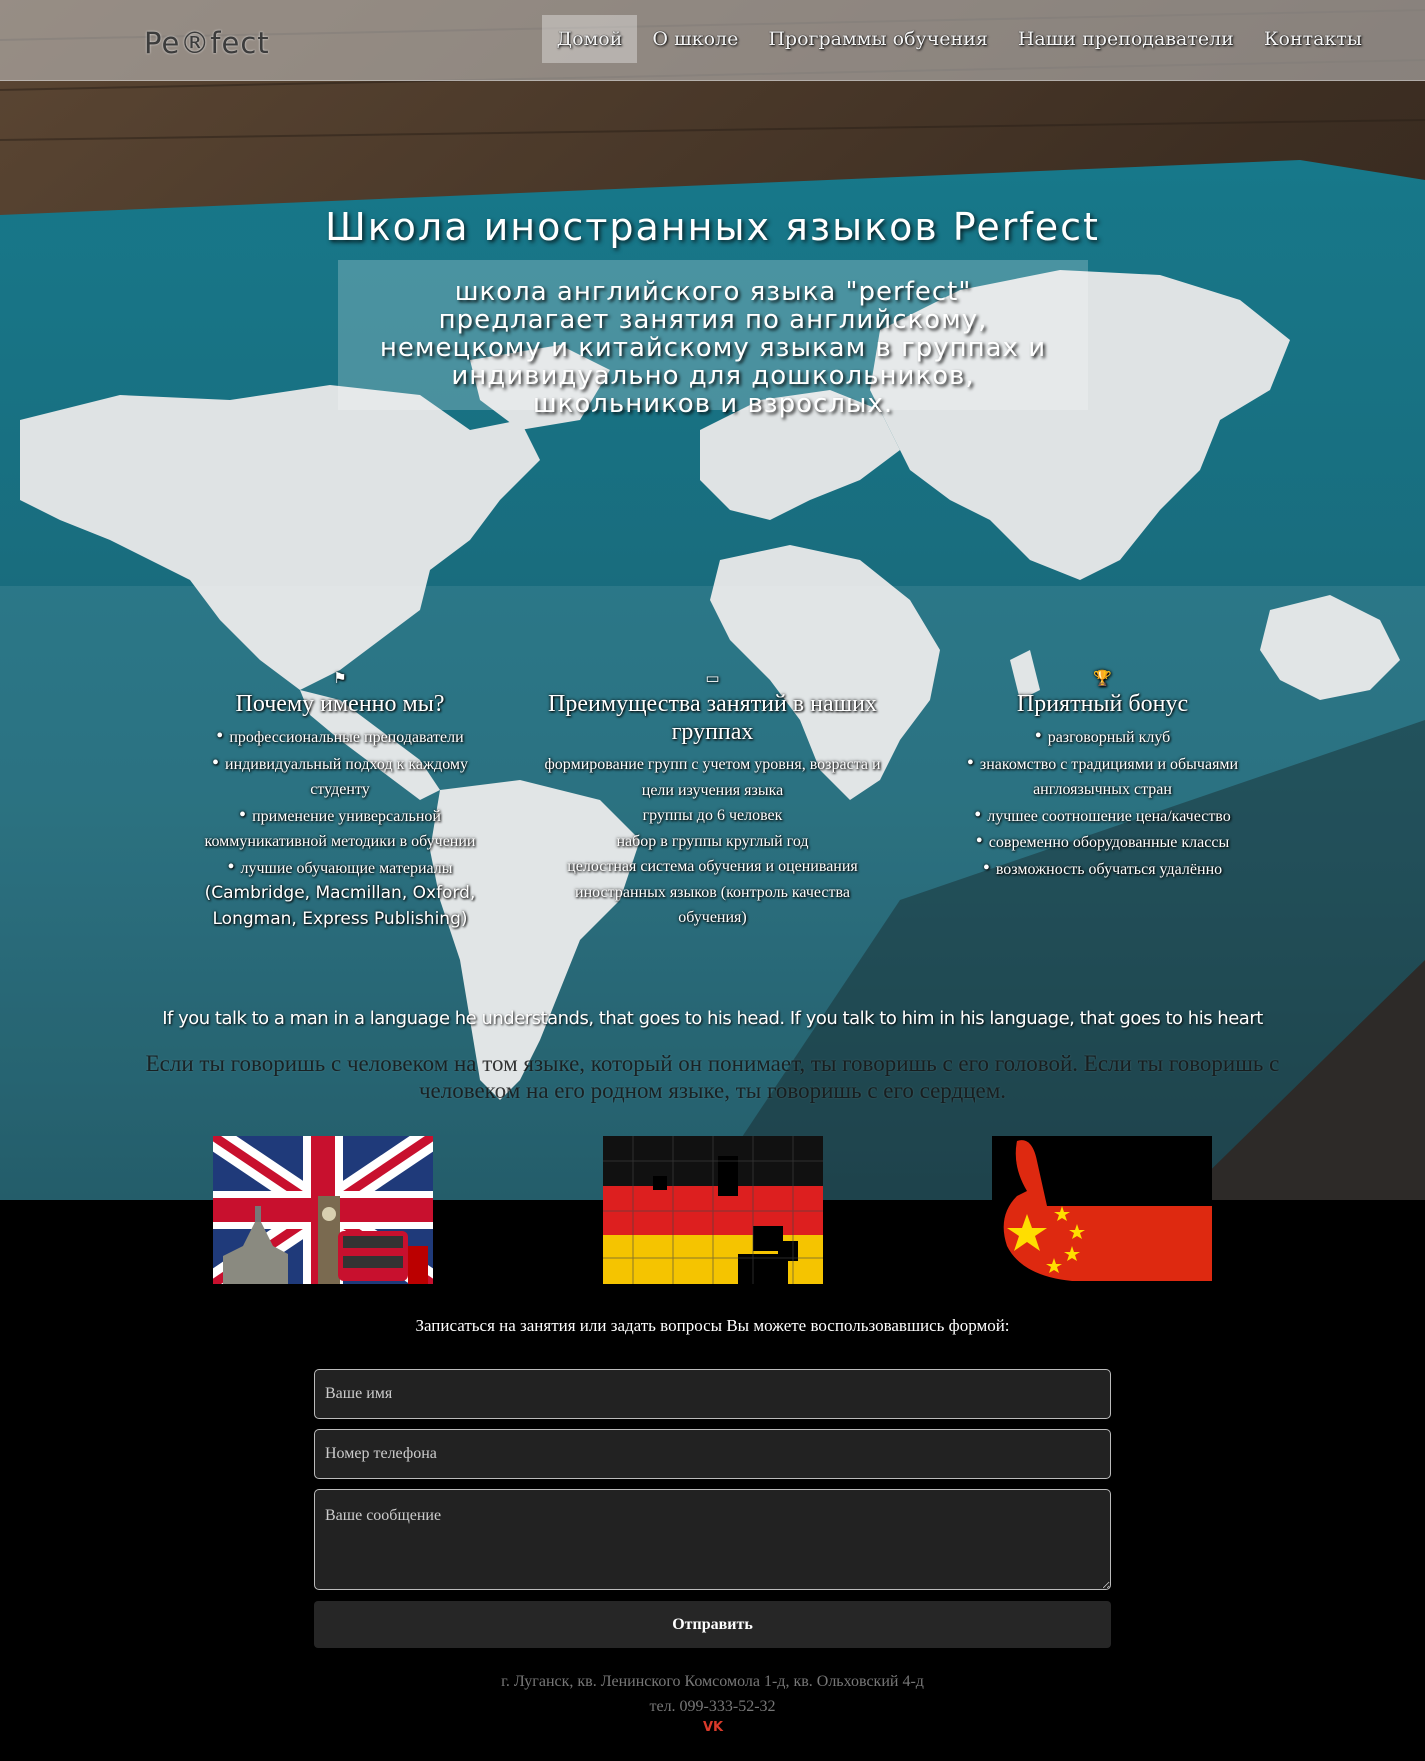 Image resolution: width=1425 pixels, height=1761 pixels. I want to click on germany-flag-image, so click(713, 1210).